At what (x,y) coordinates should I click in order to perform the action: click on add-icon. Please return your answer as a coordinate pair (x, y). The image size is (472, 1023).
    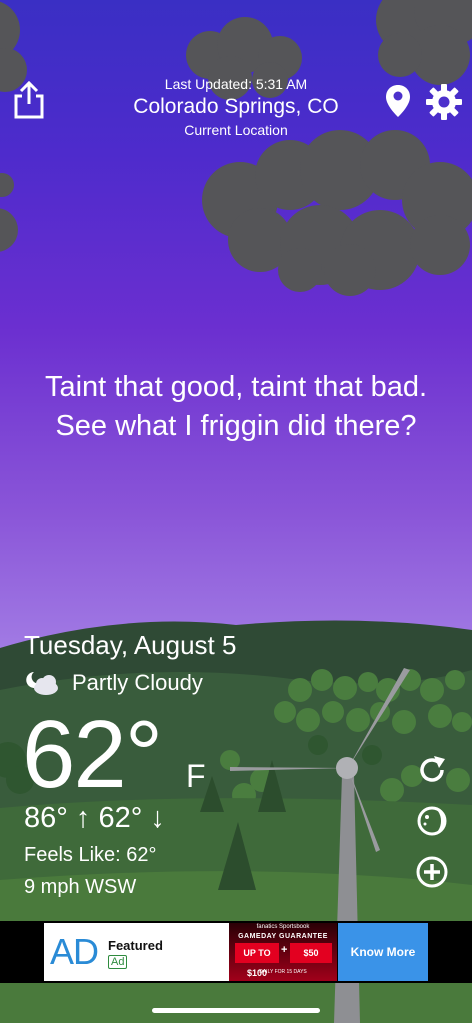
    Looking at the image, I should click on (432, 872).